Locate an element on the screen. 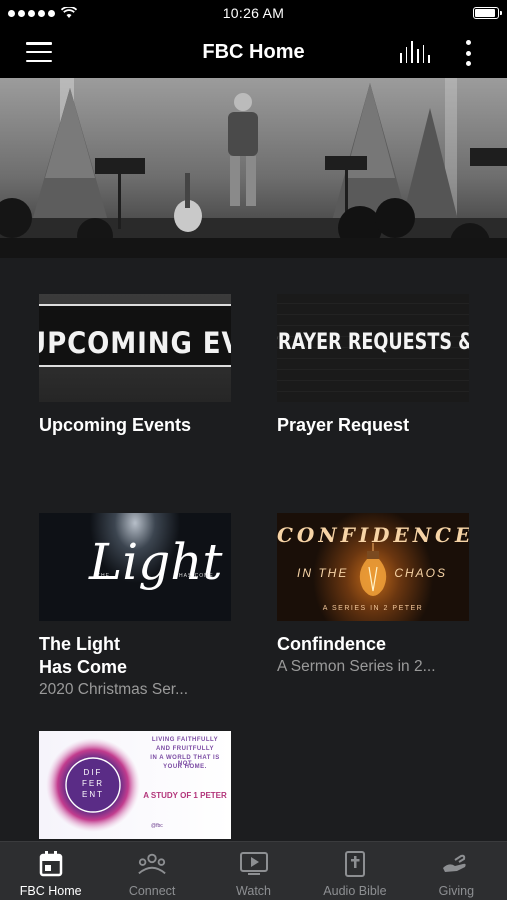 This screenshot has height=900, width=507. different-thumb-study: A STUDY OF 1 PETER is located at coordinates (185, 795).